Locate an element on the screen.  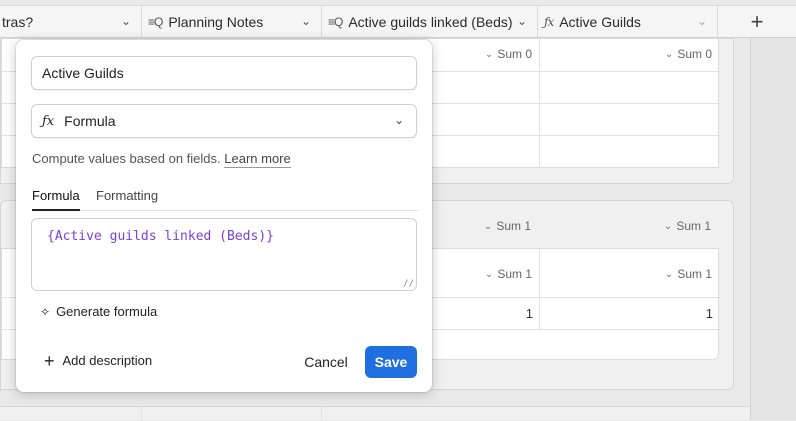
column-header-planning-notes: ≡Q Planning Notes ⌄ is located at coordinates (232, 22).